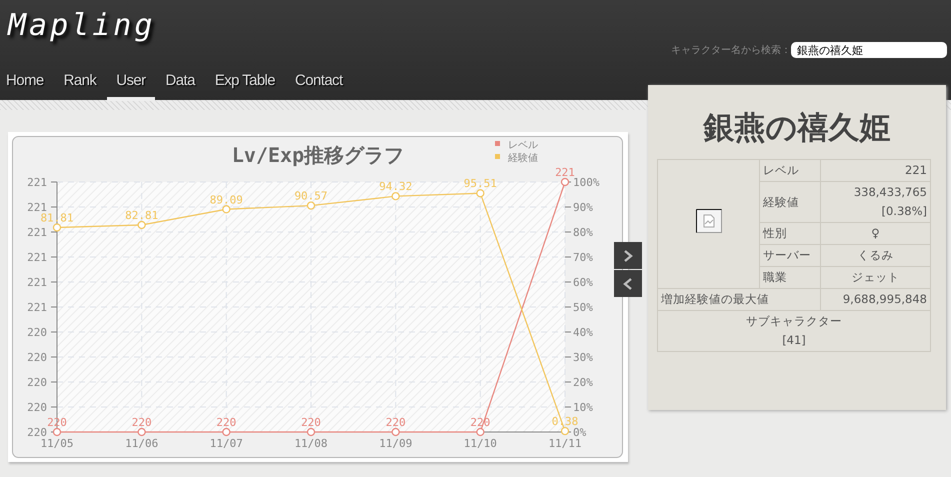 The image size is (951, 477). Describe the element at coordinates (875, 277) in the screenshot. I see `field-value: ジェット` at that location.